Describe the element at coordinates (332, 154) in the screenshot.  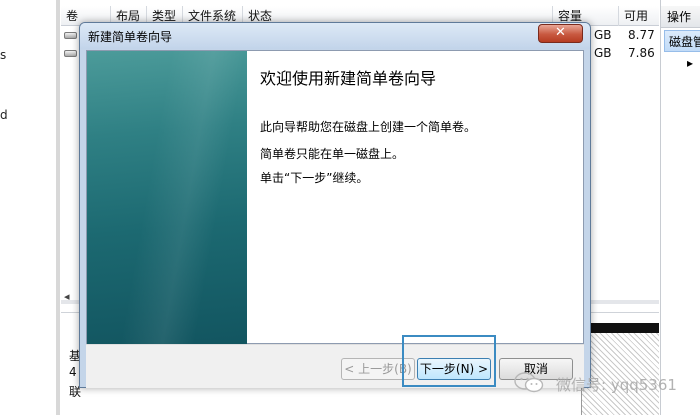
I see `wizard-description-line: 简单卷只能在单一磁盘上。` at that location.